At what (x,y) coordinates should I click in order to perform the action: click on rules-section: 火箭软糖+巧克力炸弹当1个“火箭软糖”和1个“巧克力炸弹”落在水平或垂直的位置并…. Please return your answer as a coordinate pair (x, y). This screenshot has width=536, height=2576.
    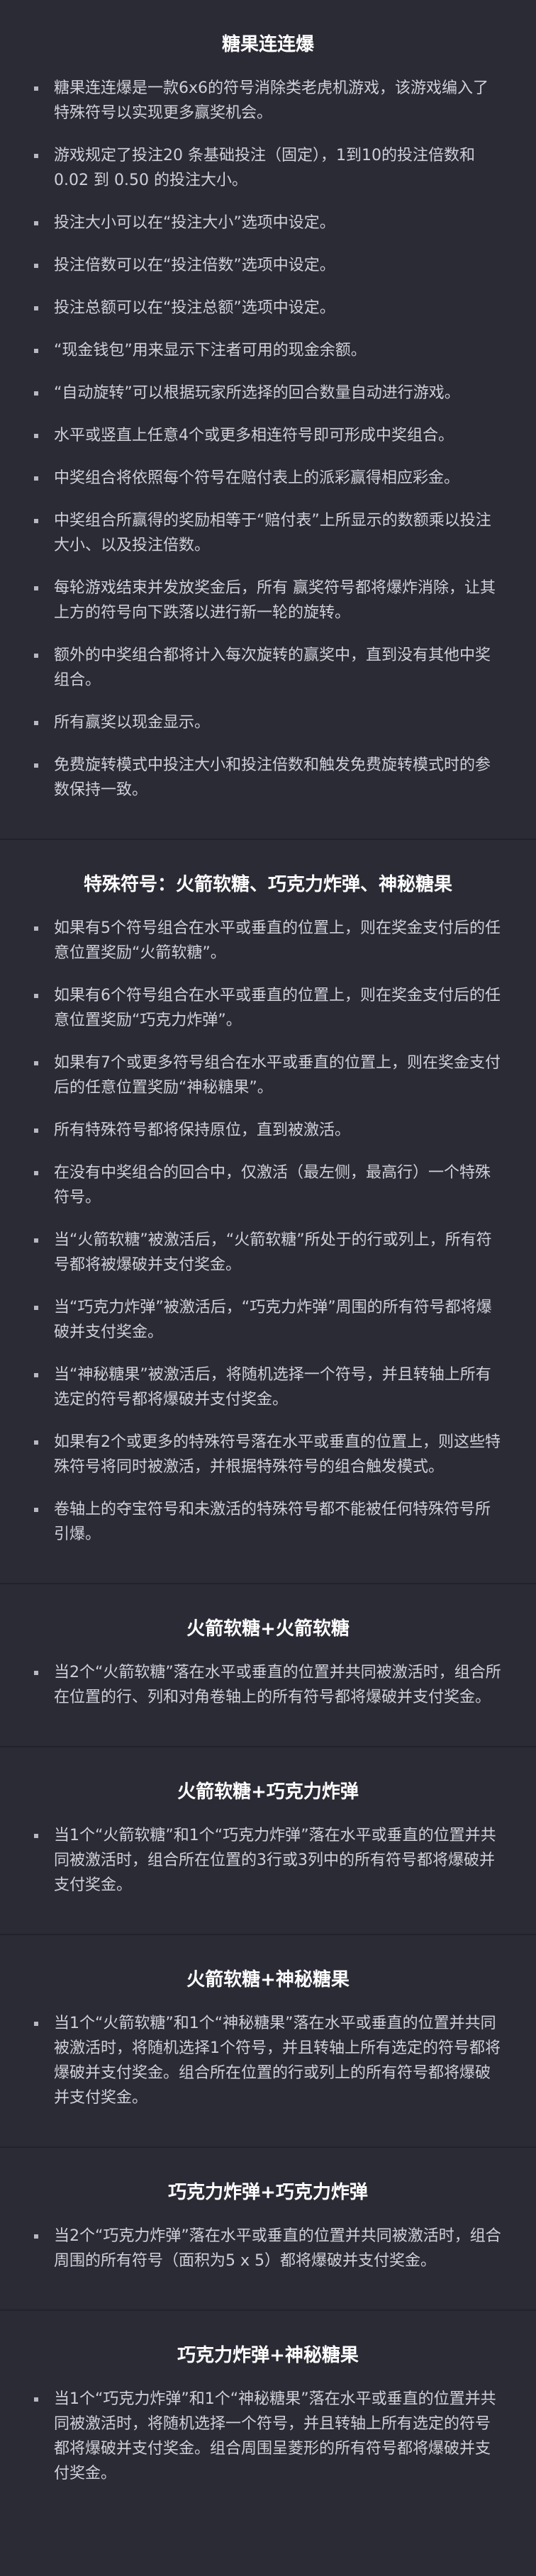
    Looking at the image, I should click on (268, 1840).